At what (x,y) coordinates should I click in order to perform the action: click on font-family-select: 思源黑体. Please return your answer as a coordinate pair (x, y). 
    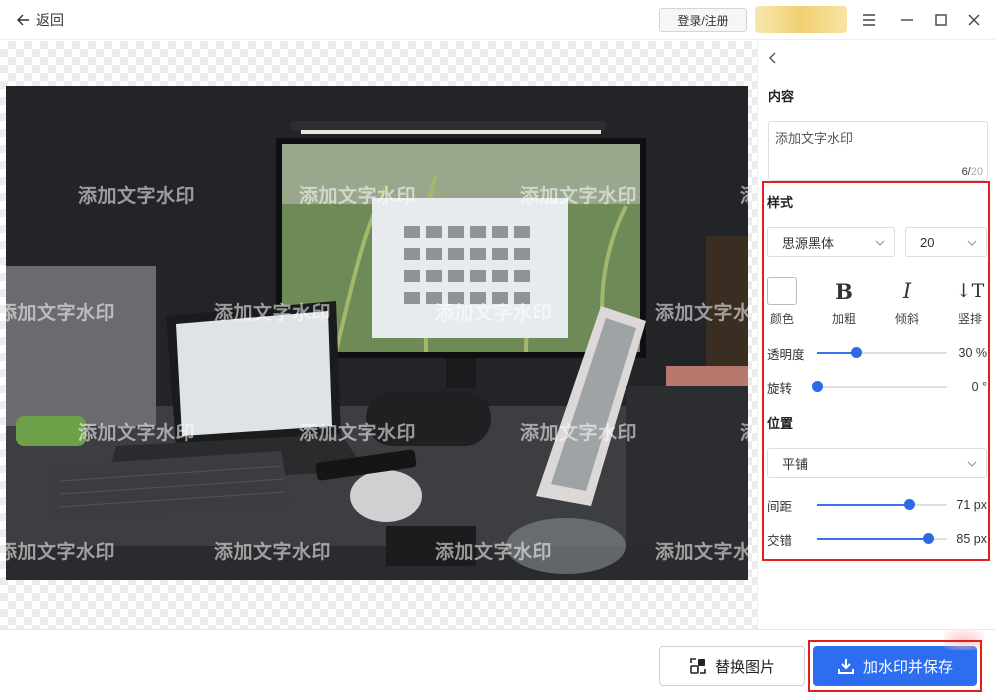
    Looking at the image, I should click on (831, 242).